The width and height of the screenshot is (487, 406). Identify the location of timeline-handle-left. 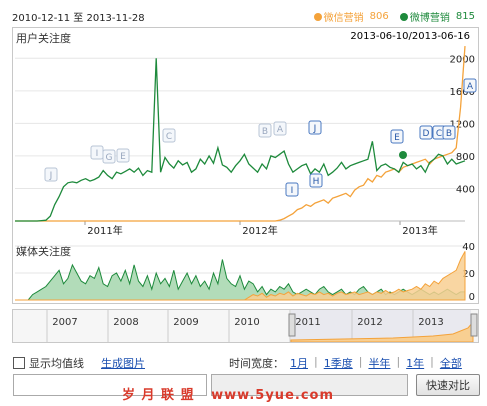
(292, 325).